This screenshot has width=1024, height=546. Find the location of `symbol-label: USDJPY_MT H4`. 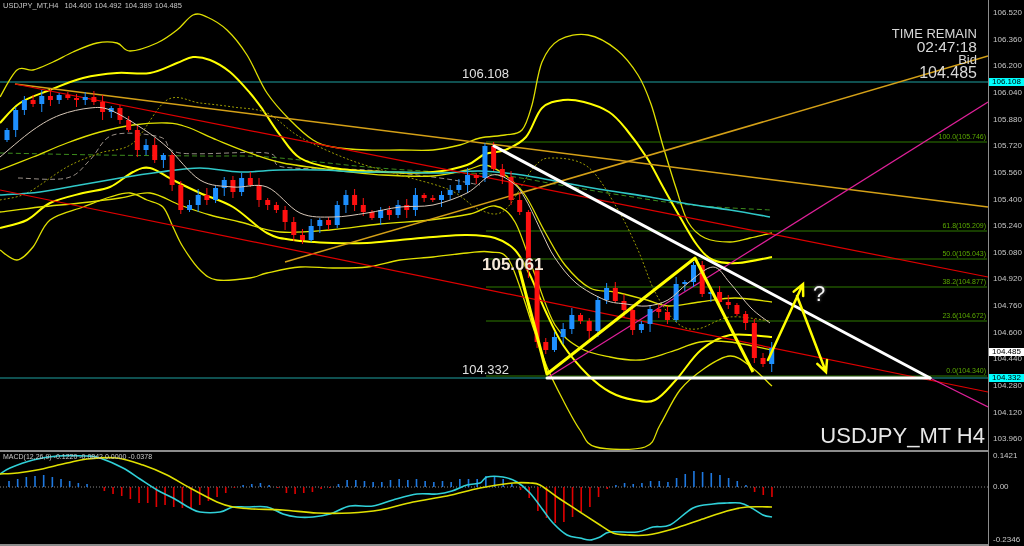

symbol-label: USDJPY_MT H4 is located at coordinates (902, 436).